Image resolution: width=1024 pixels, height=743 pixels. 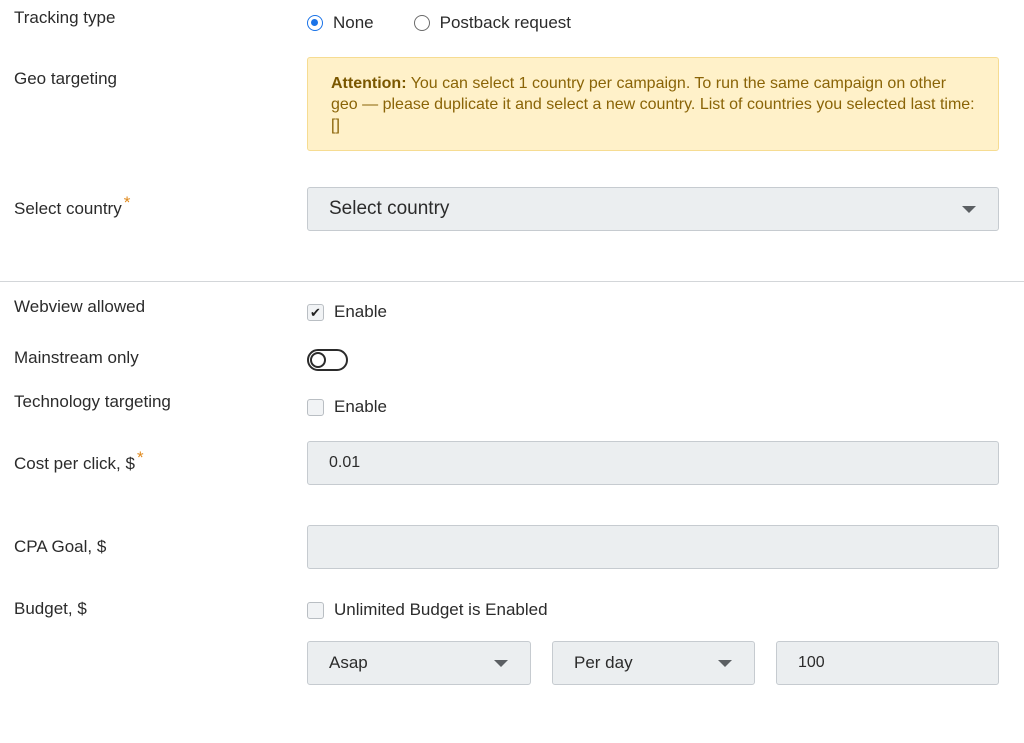 What do you see at coordinates (369, 83) in the screenshot?
I see `alert-strong-text: Attention:` at bounding box center [369, 83].